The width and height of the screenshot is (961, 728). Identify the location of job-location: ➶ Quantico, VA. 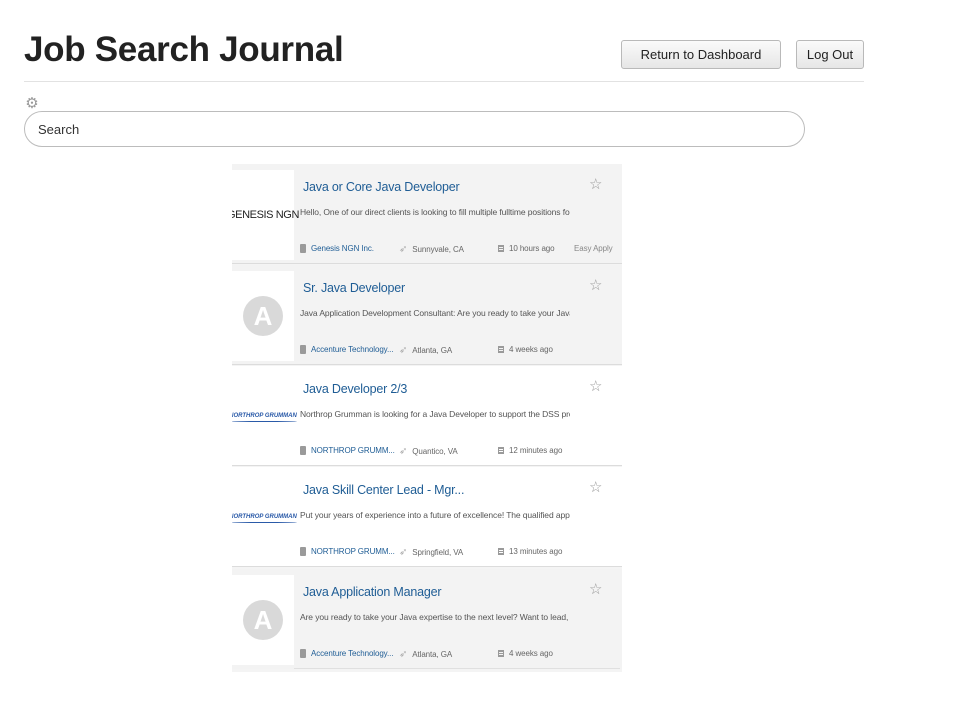
(428, 451).